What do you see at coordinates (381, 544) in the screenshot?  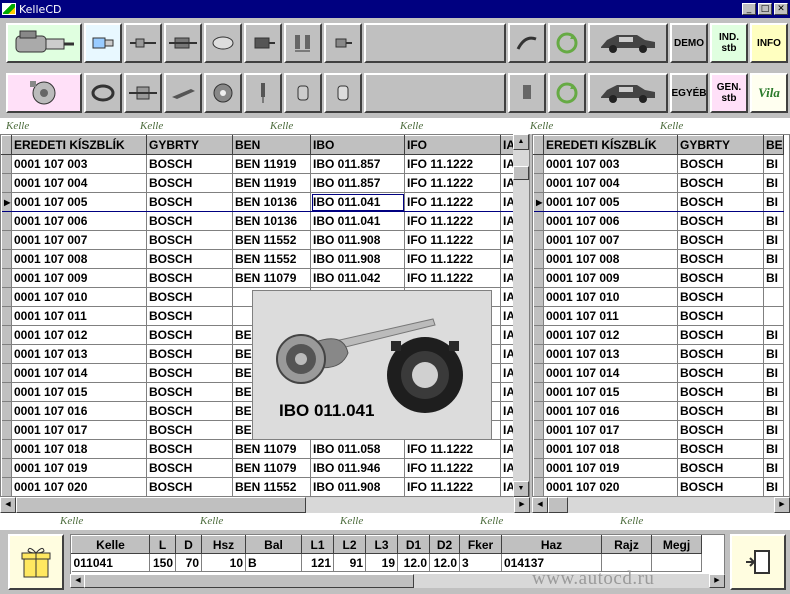 I see `detail-column-header: L3` at bounding box center [381, 544].